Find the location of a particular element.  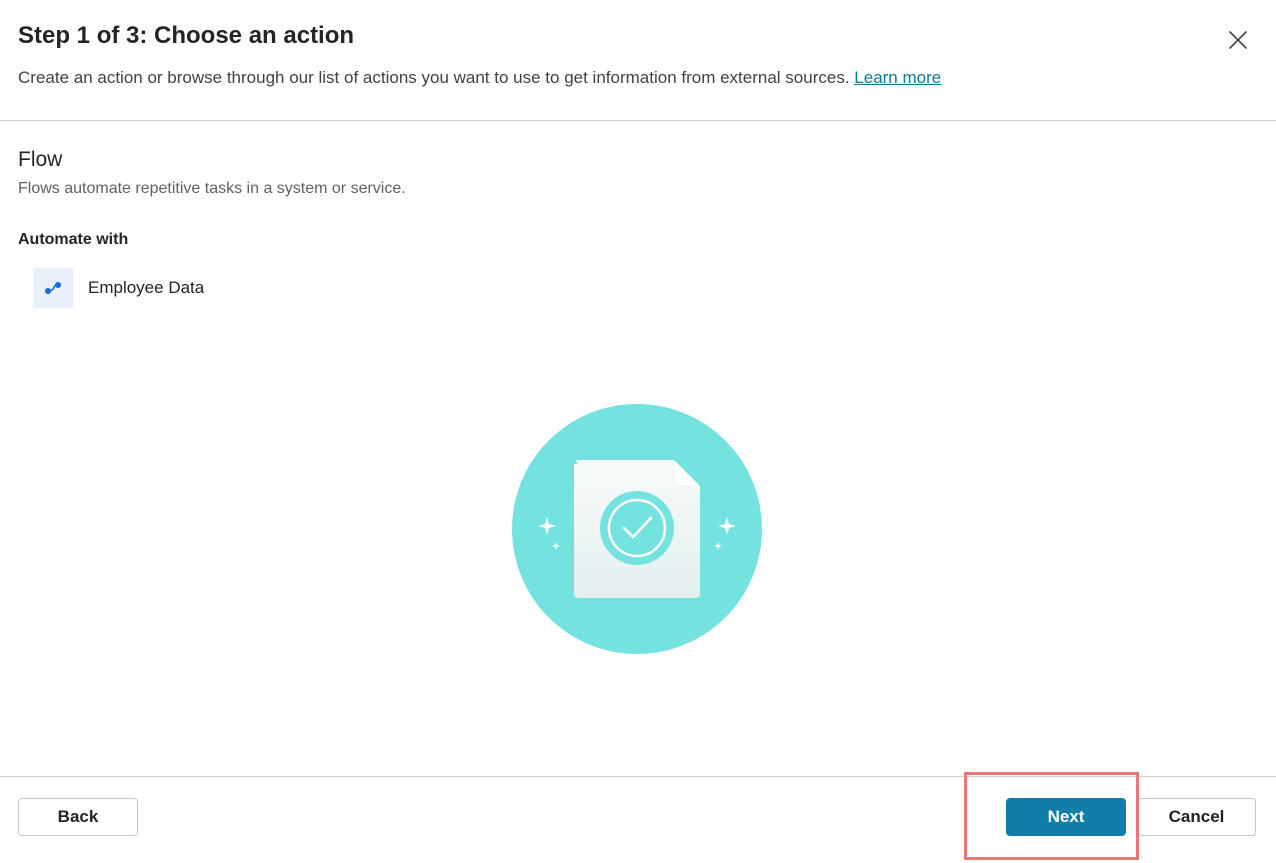

learn-more-link: Learn more is located at coordinates (897, 77).